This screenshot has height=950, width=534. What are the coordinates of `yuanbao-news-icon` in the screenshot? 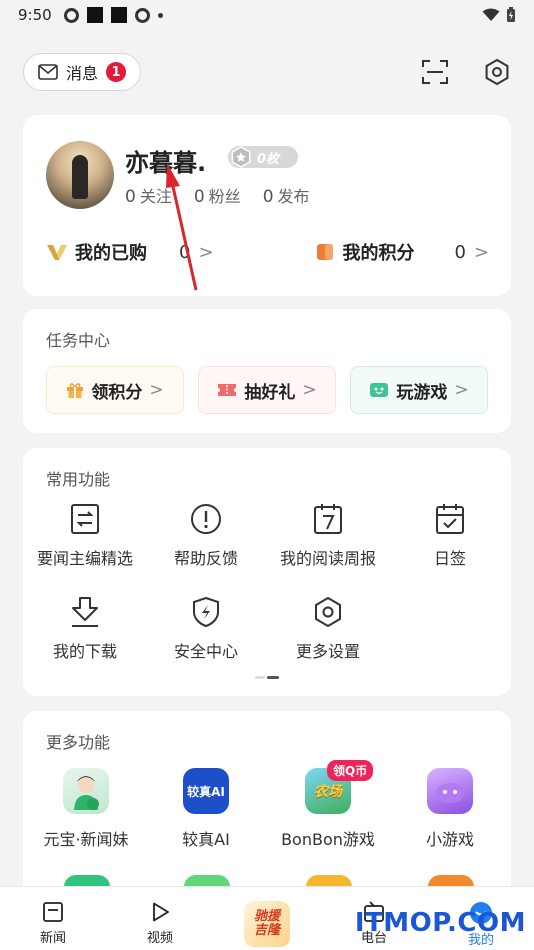 It's located at (86, 791).